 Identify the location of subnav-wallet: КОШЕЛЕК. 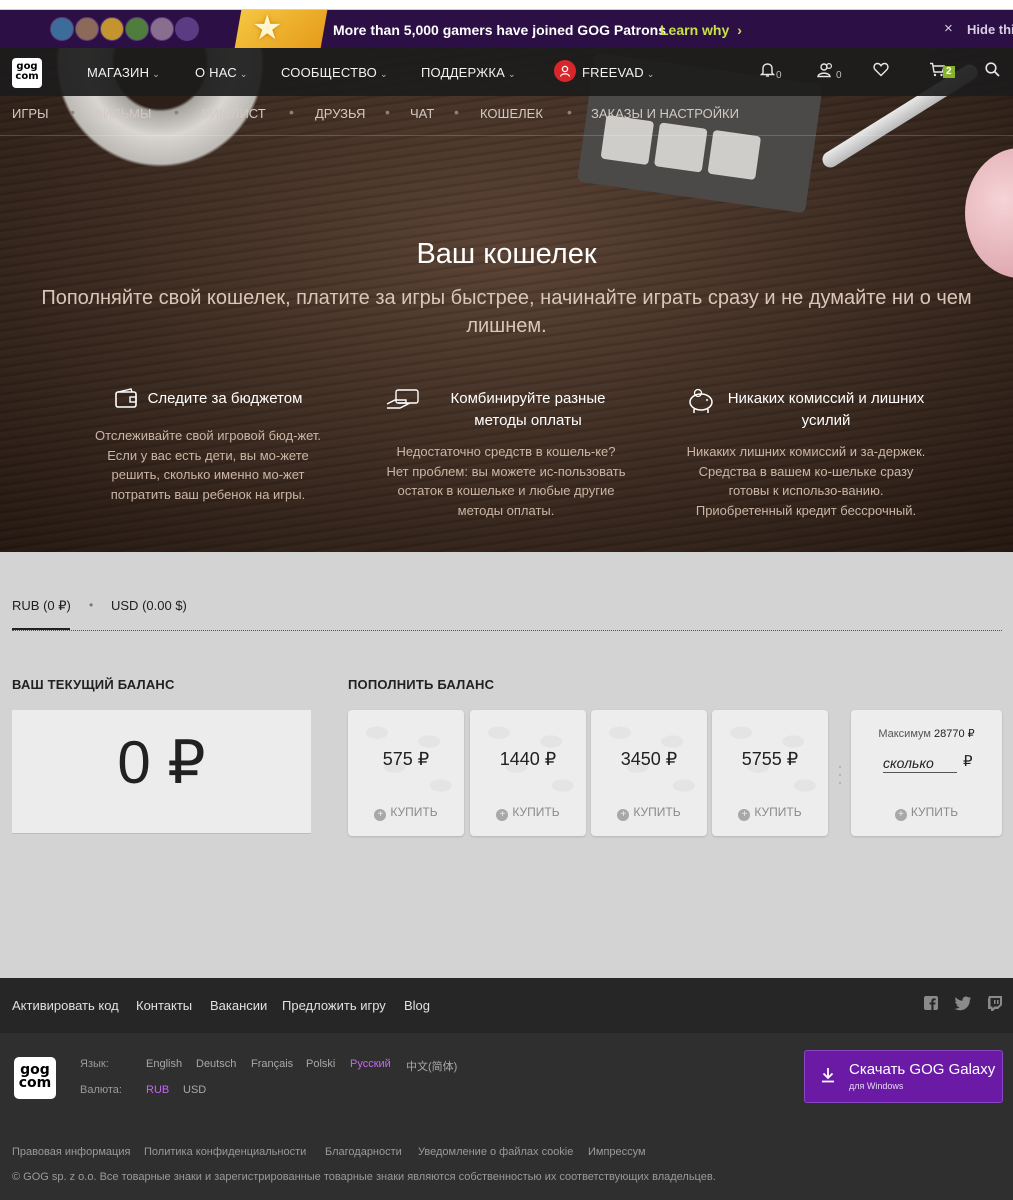
(511, 113).